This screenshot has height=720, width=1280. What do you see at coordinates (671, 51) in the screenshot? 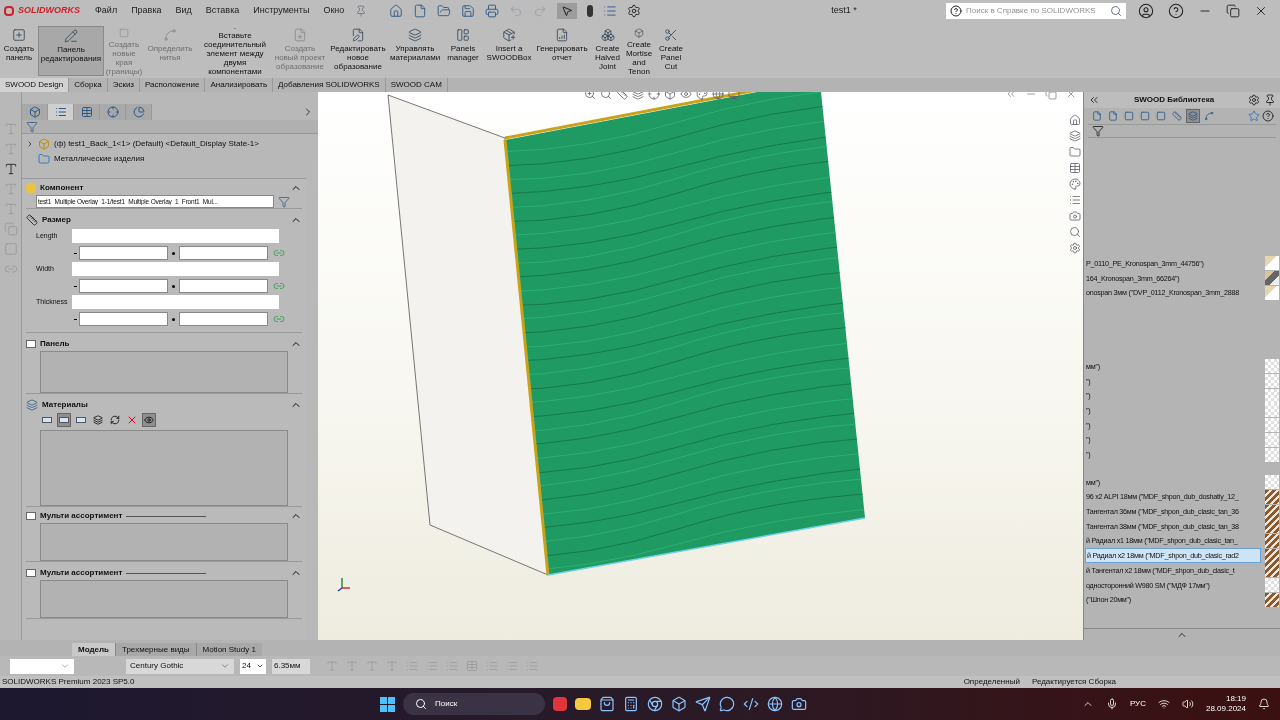
I see `command-button: Create Panel Cut` at bounding box center [671, 51].